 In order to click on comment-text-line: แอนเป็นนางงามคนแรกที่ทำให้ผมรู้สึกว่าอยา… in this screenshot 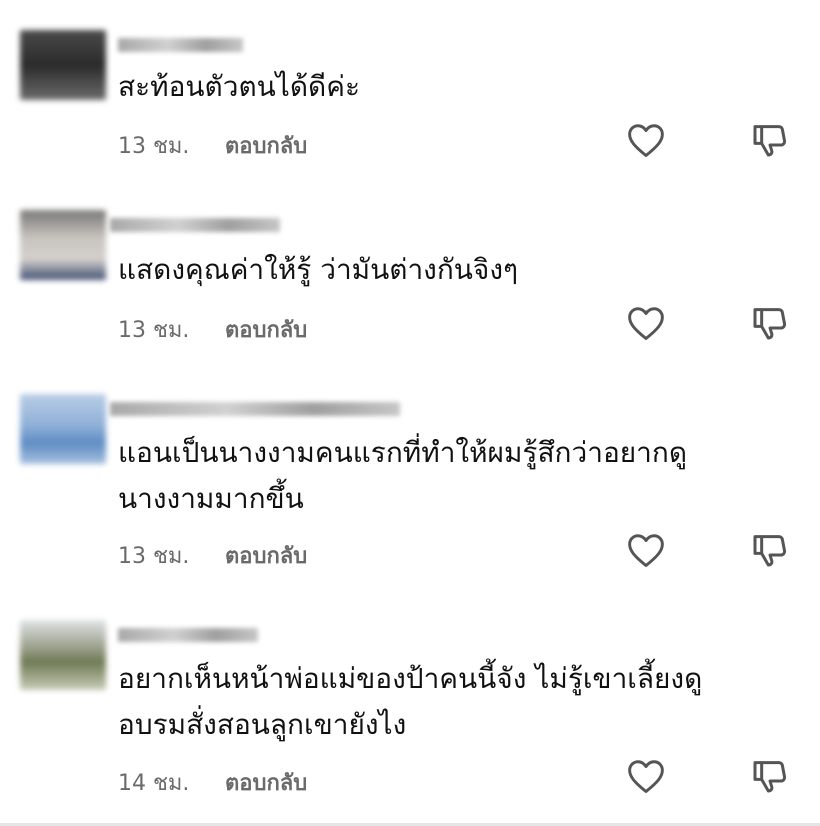, I will do `click(403, 452)`.